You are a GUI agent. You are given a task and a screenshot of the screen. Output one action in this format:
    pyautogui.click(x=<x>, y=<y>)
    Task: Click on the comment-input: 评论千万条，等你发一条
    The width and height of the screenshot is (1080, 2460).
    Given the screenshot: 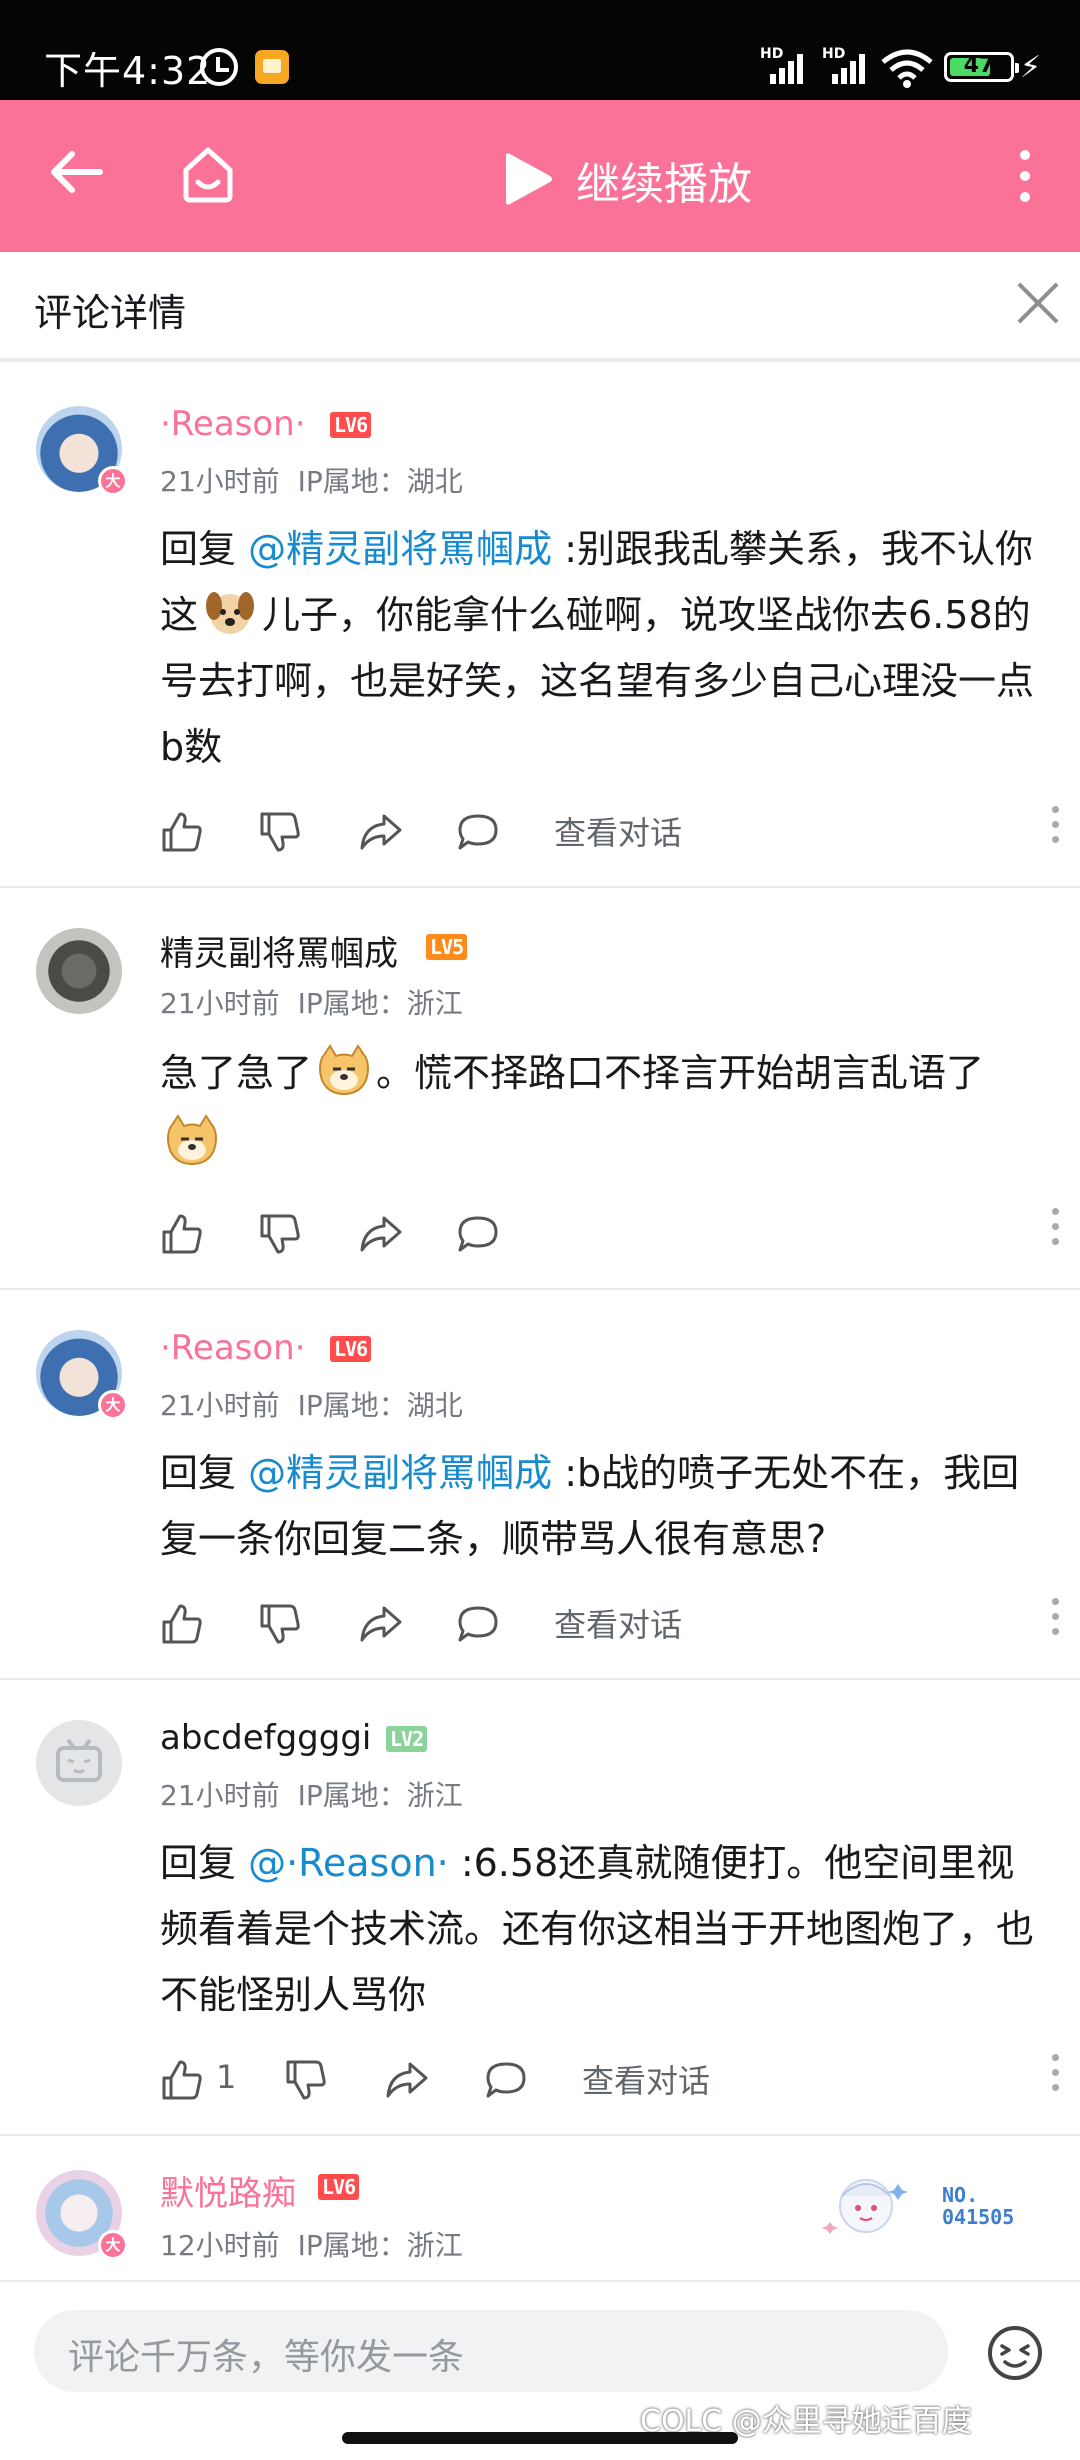 What is the action you would take?
    pyautogui.click(x=491, y=2351)
    